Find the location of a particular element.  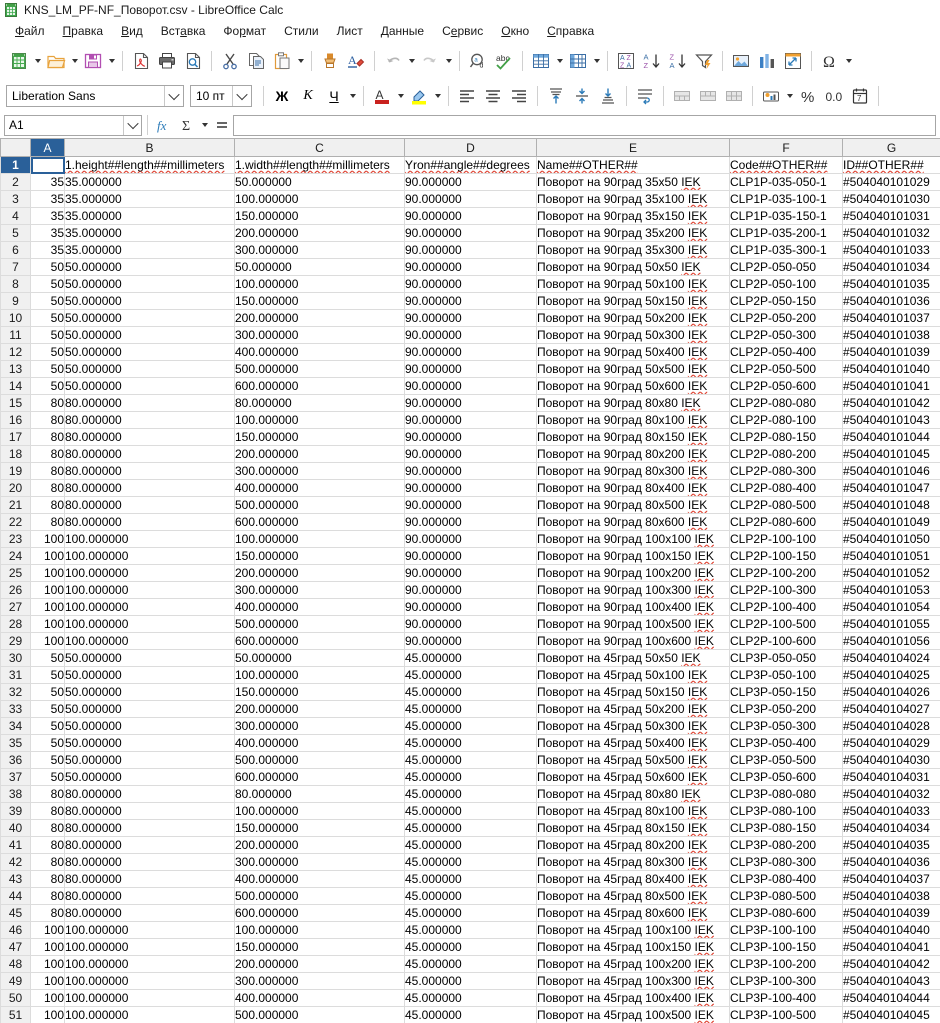

cell-B10: 50.000000 is located at coordinates (149, 318).